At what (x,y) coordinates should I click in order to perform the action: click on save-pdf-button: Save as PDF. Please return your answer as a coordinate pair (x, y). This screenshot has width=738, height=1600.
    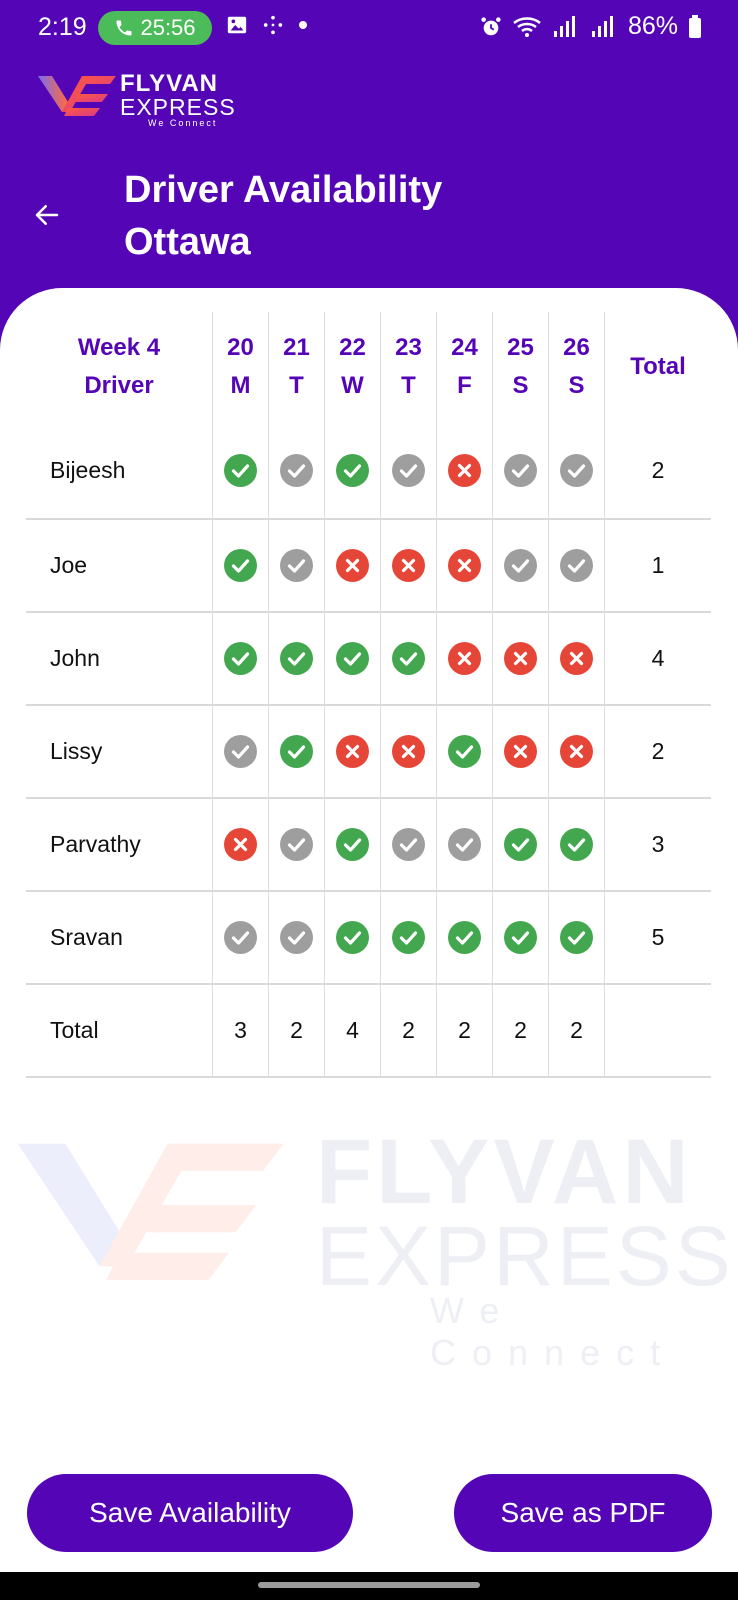
    Looking at the image, I should click on (583, 1513).